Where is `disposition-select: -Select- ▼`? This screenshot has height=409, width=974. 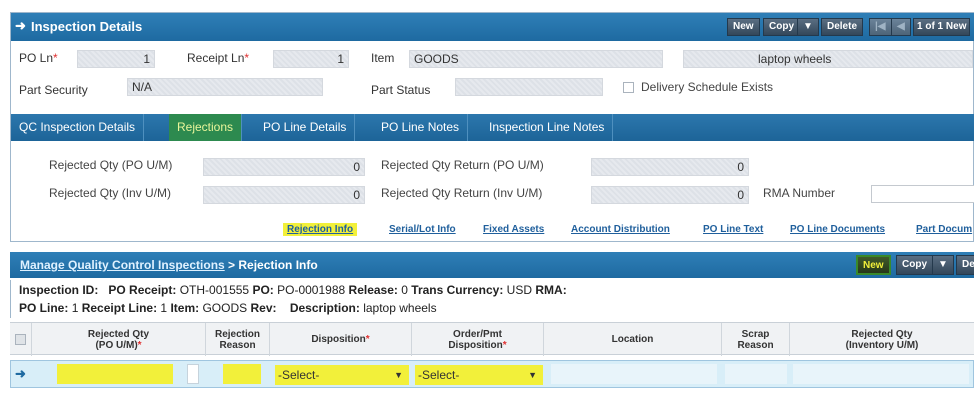 disposition-select: -Select- ▼ is located at coordinates (342, 375).